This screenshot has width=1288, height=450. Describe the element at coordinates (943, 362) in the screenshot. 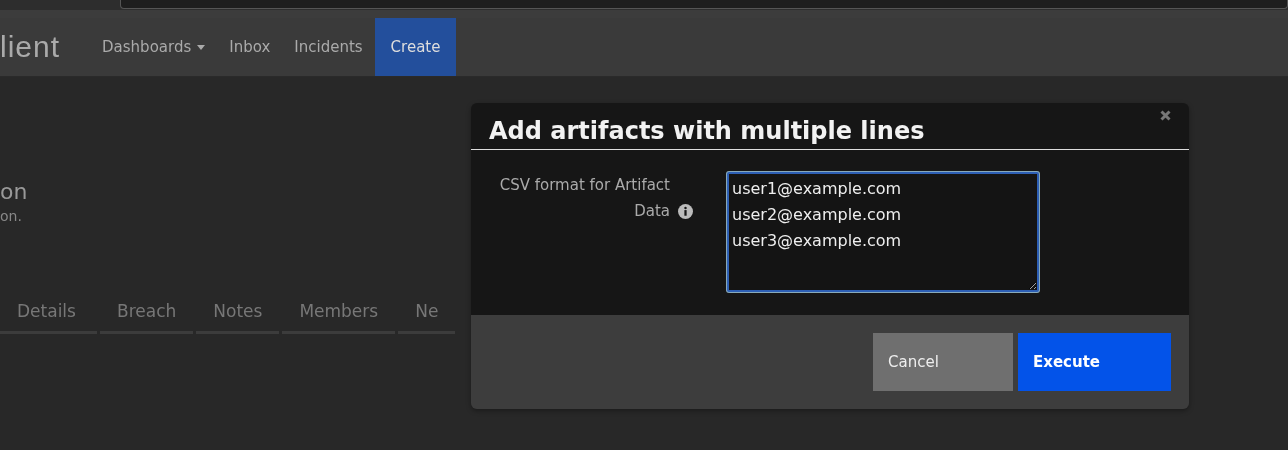

I see `cancel-button: Cancel` at that location.